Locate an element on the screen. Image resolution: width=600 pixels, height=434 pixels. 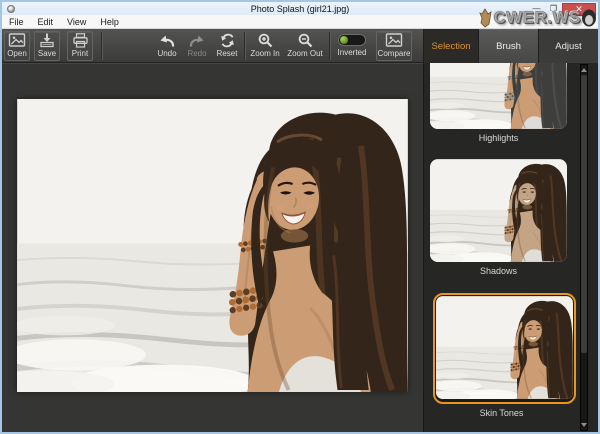
menu-view: View is located at coordinates (76, 22).